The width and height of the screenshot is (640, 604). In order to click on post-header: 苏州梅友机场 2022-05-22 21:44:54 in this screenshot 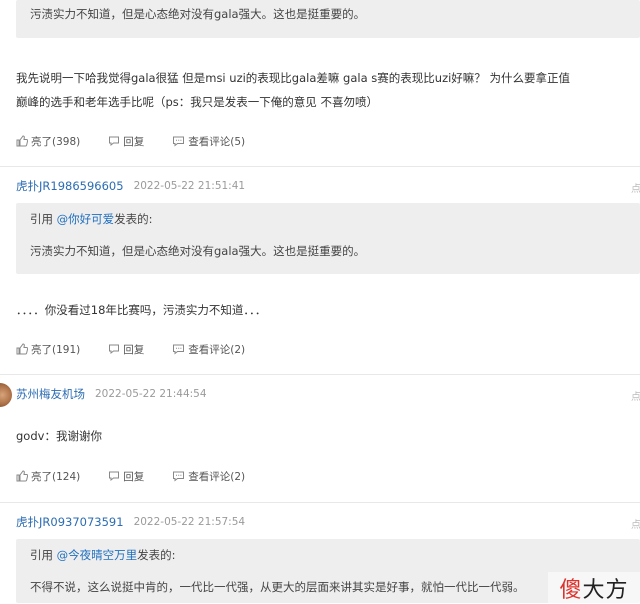, I will do `click(111, 394)`.